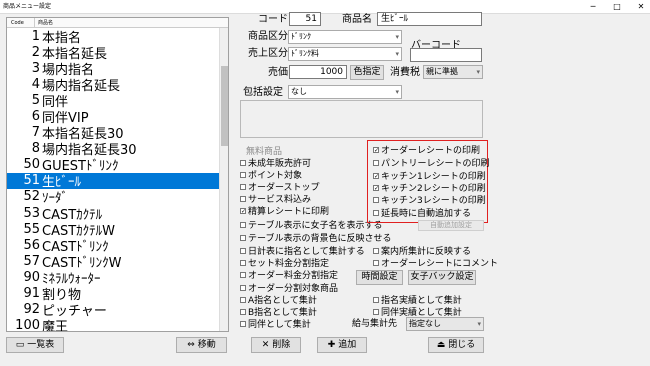  What do you see at coordinates (265, 345) in the screenshot?
I see `delete-icon: ✕` at bounding box center [265, 345].